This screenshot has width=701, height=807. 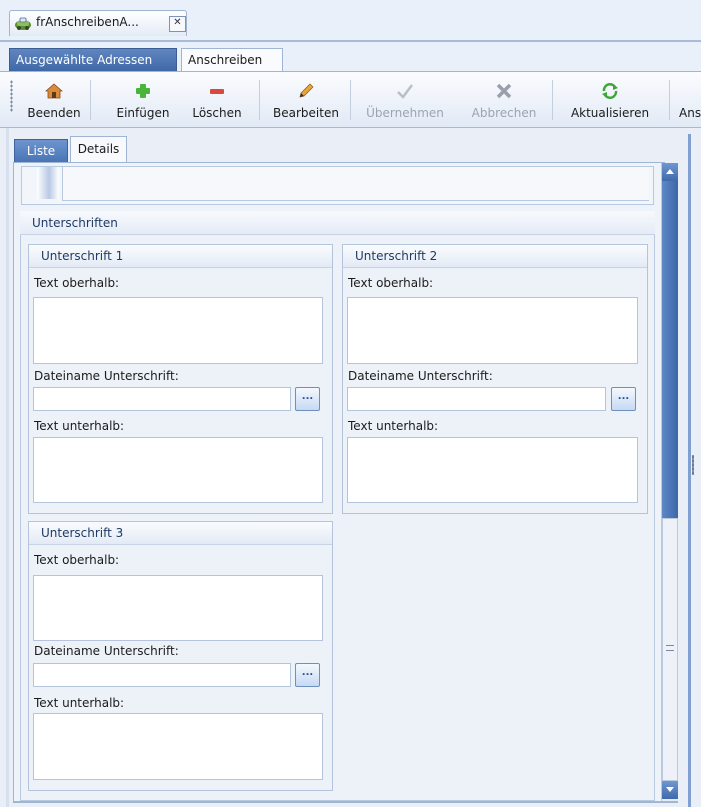 What do you see at coordinates (7, 467) in the screenshot?
I see `left-edge` at bounding box center [7, 467].